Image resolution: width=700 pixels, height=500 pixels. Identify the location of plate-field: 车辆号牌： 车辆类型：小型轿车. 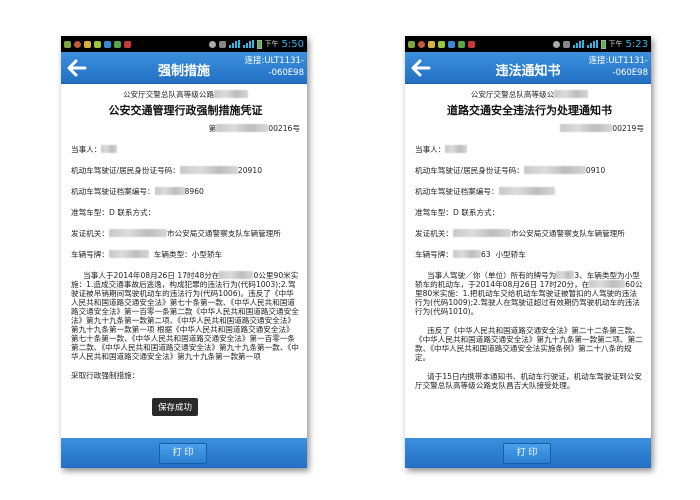
(185, 254).